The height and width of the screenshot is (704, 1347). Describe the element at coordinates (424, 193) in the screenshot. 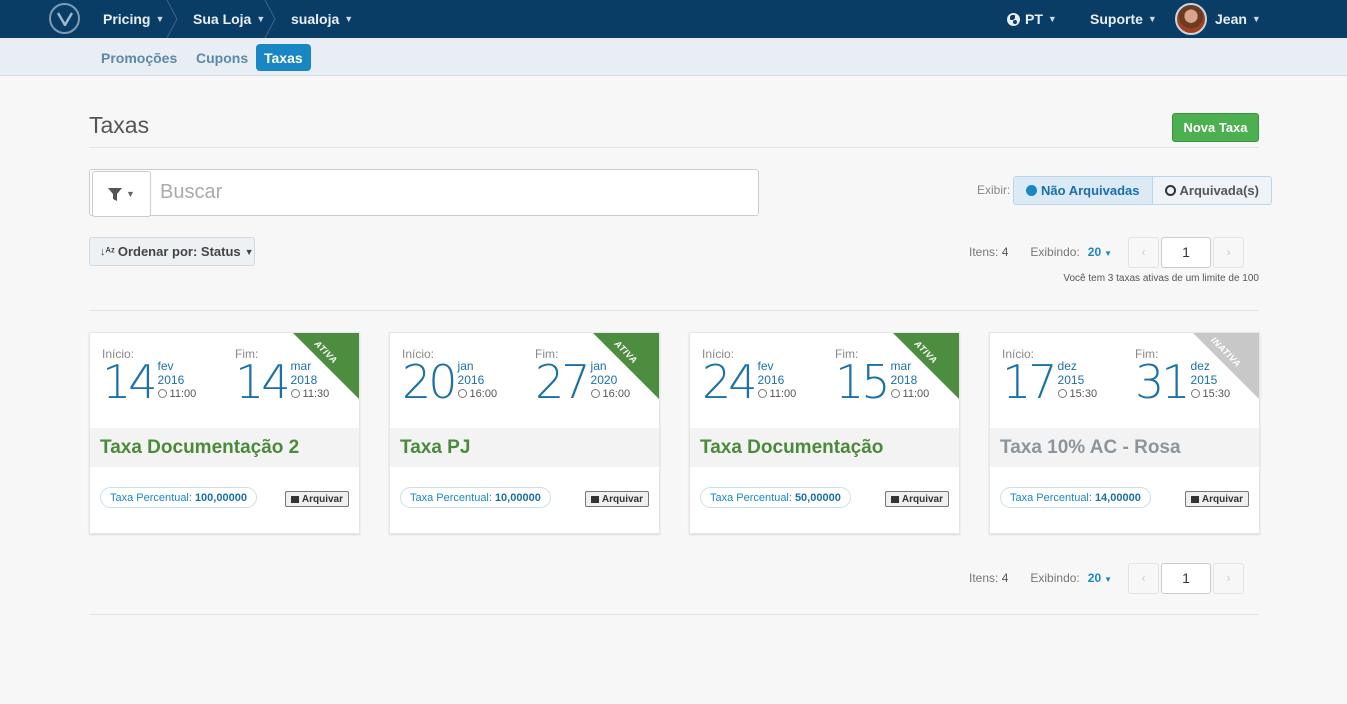

I see `search-bar: ▼ Buscar` at that location.